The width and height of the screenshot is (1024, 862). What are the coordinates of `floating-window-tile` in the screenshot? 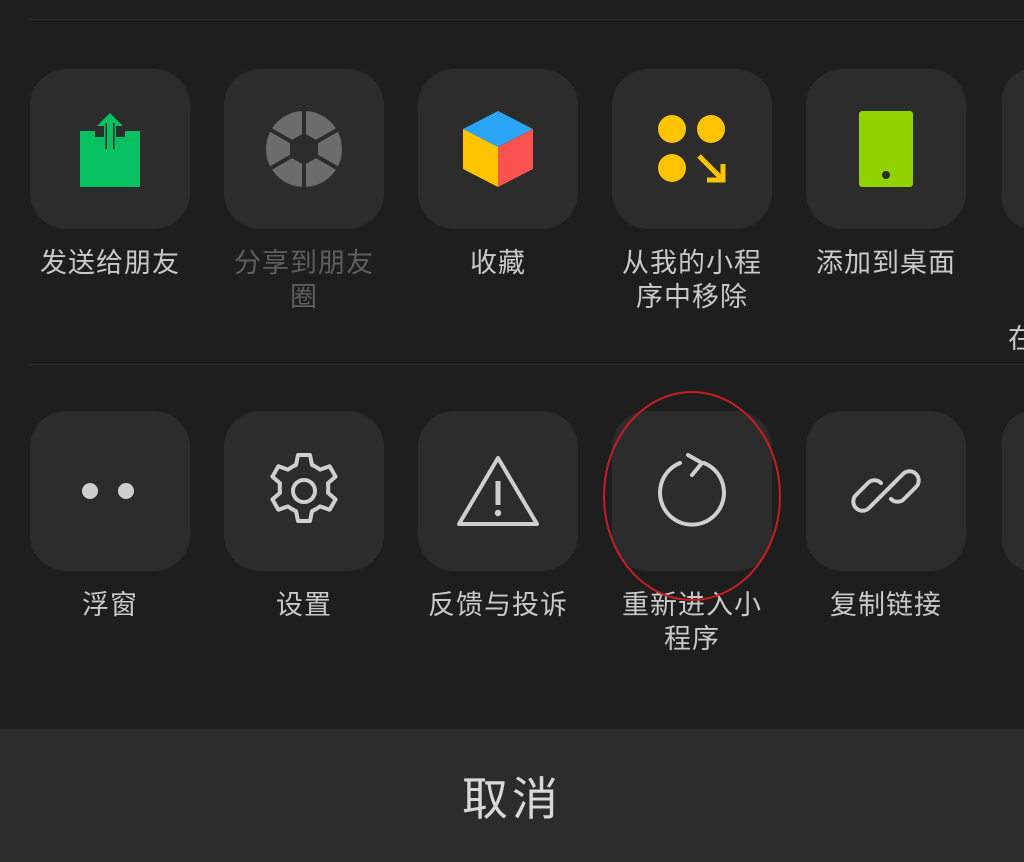 It's located at (110, 491).